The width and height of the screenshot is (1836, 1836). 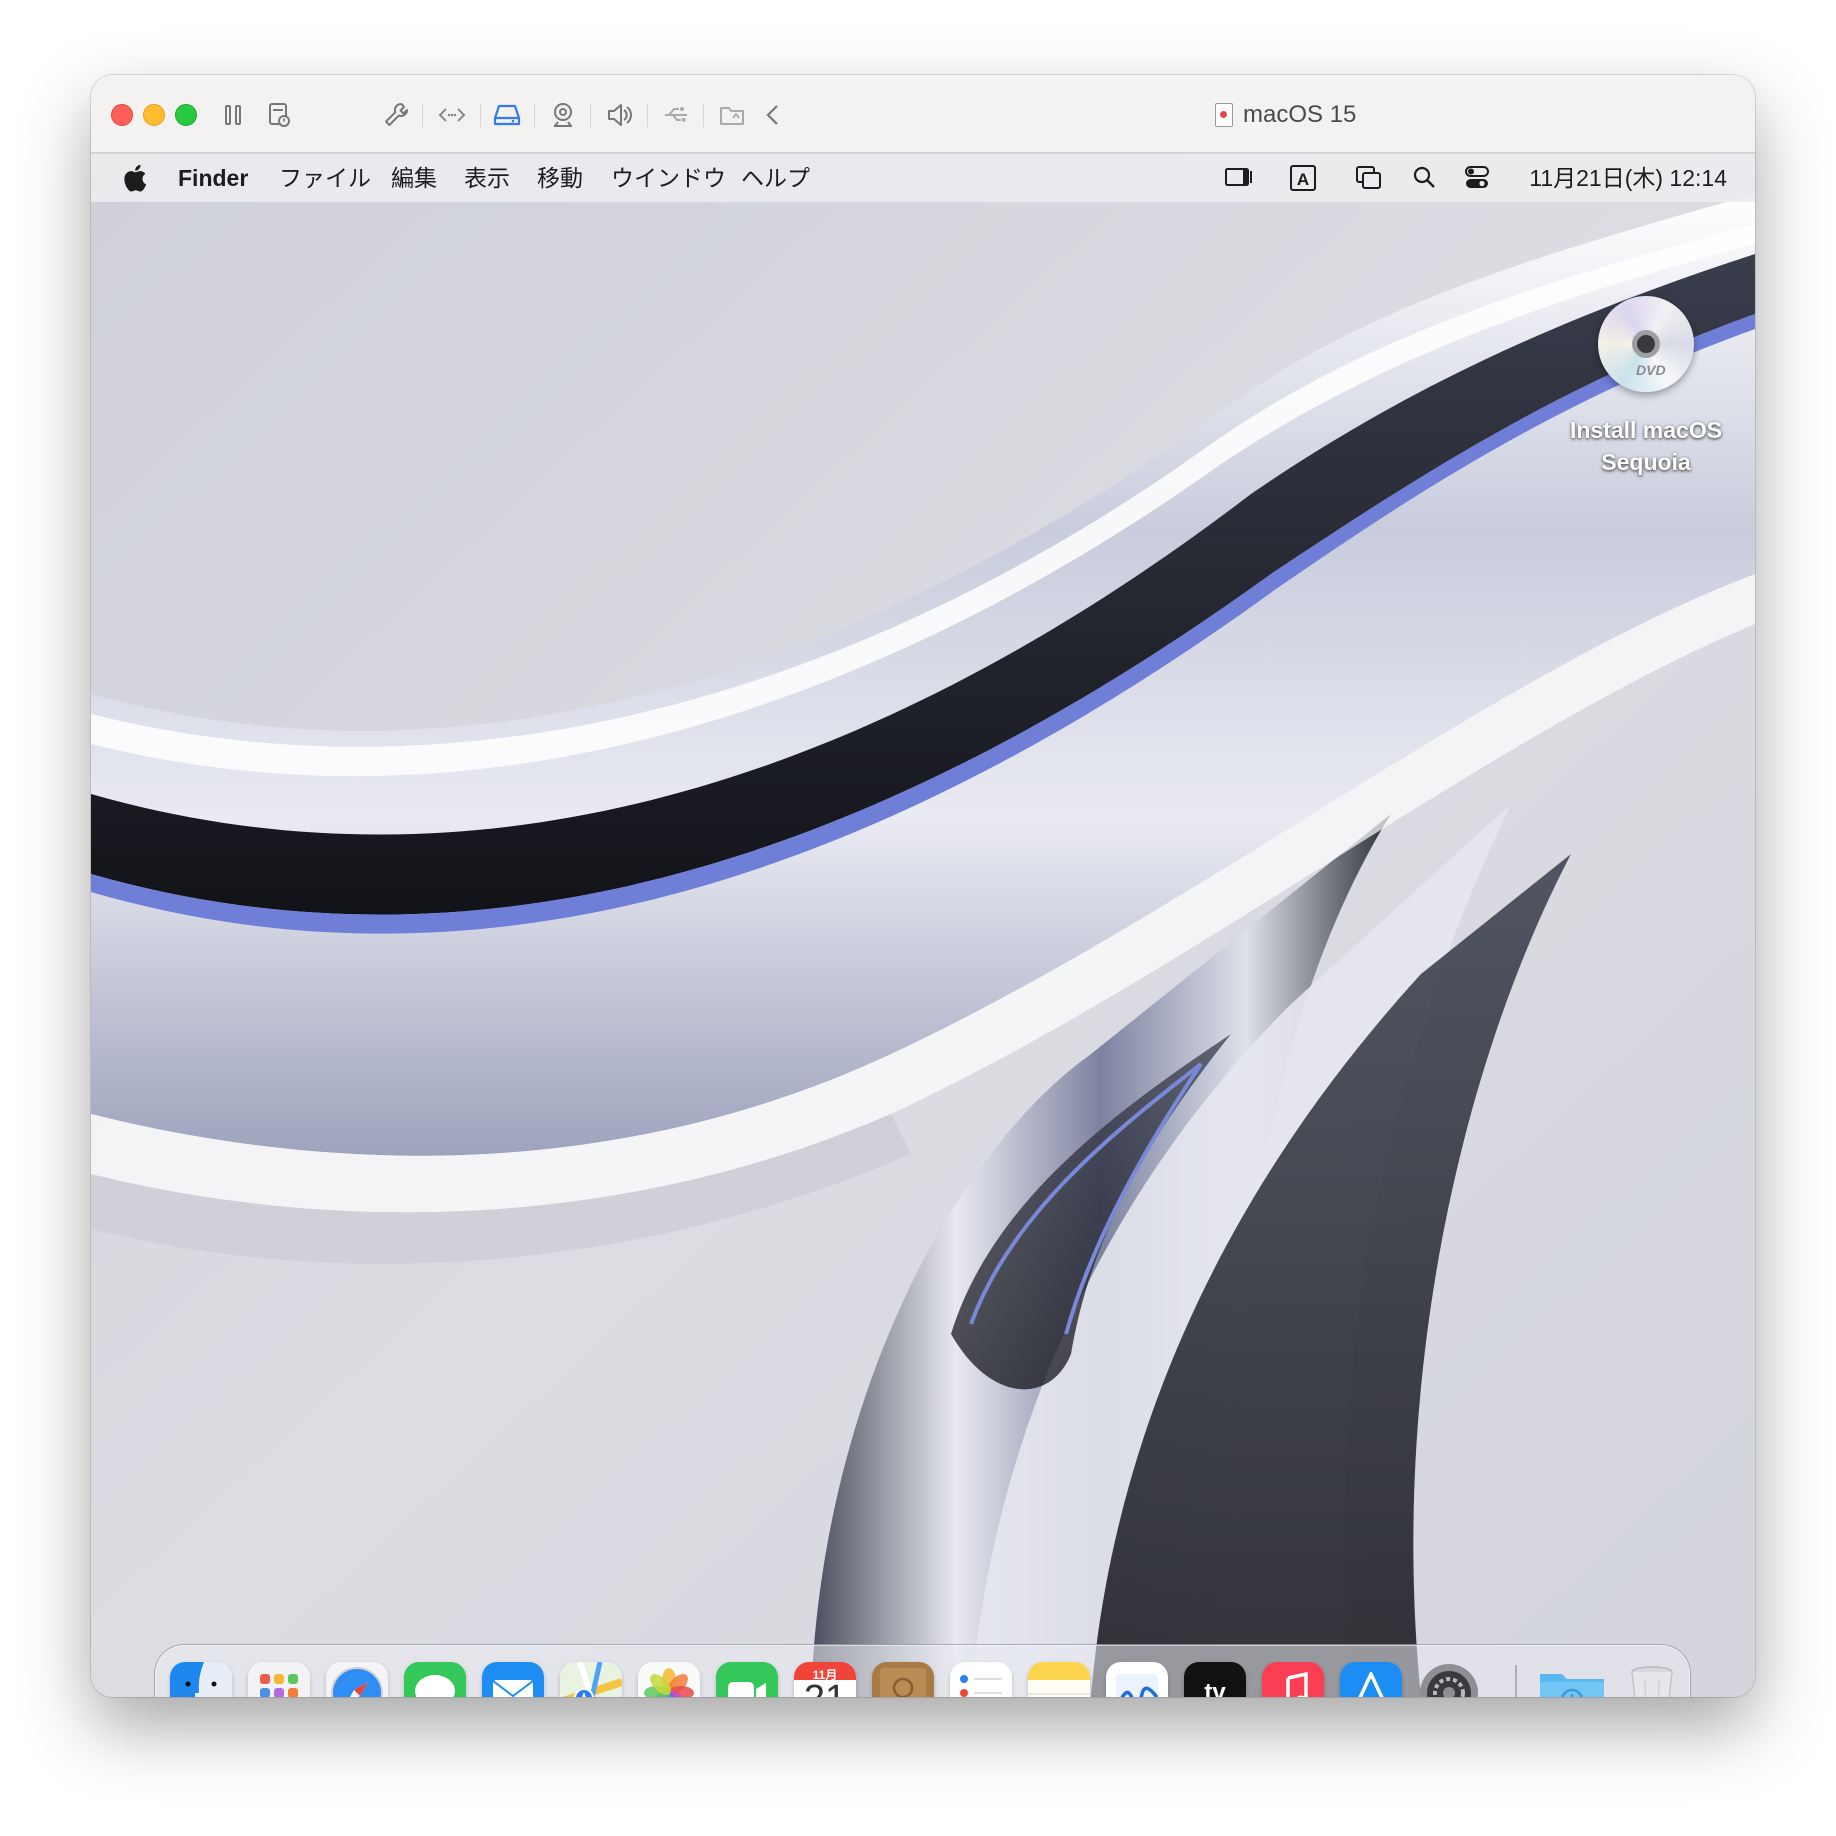 I want to click on dock-system-settings, so click(x=1449, y=1679).